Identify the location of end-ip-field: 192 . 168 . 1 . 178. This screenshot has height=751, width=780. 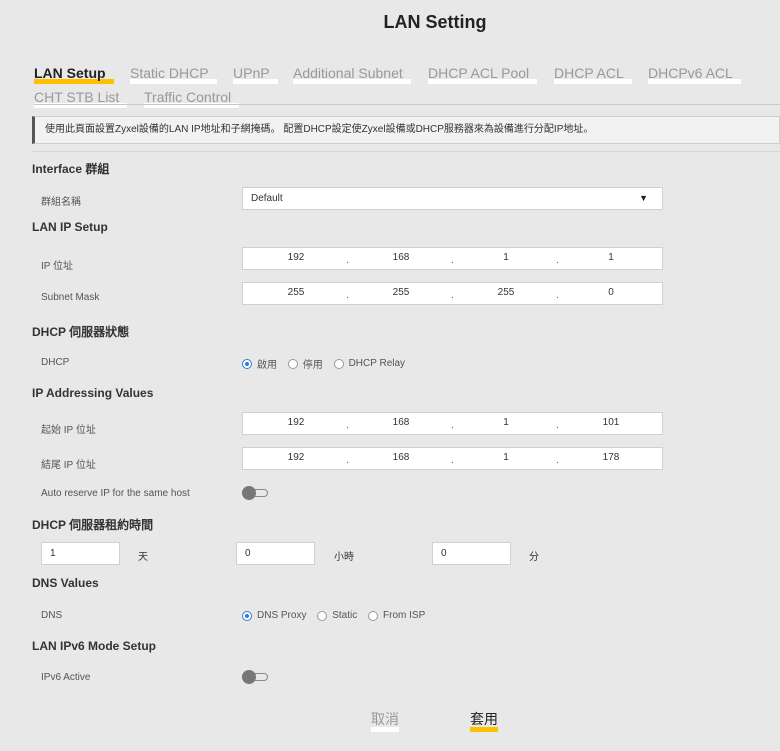
(452, 458).